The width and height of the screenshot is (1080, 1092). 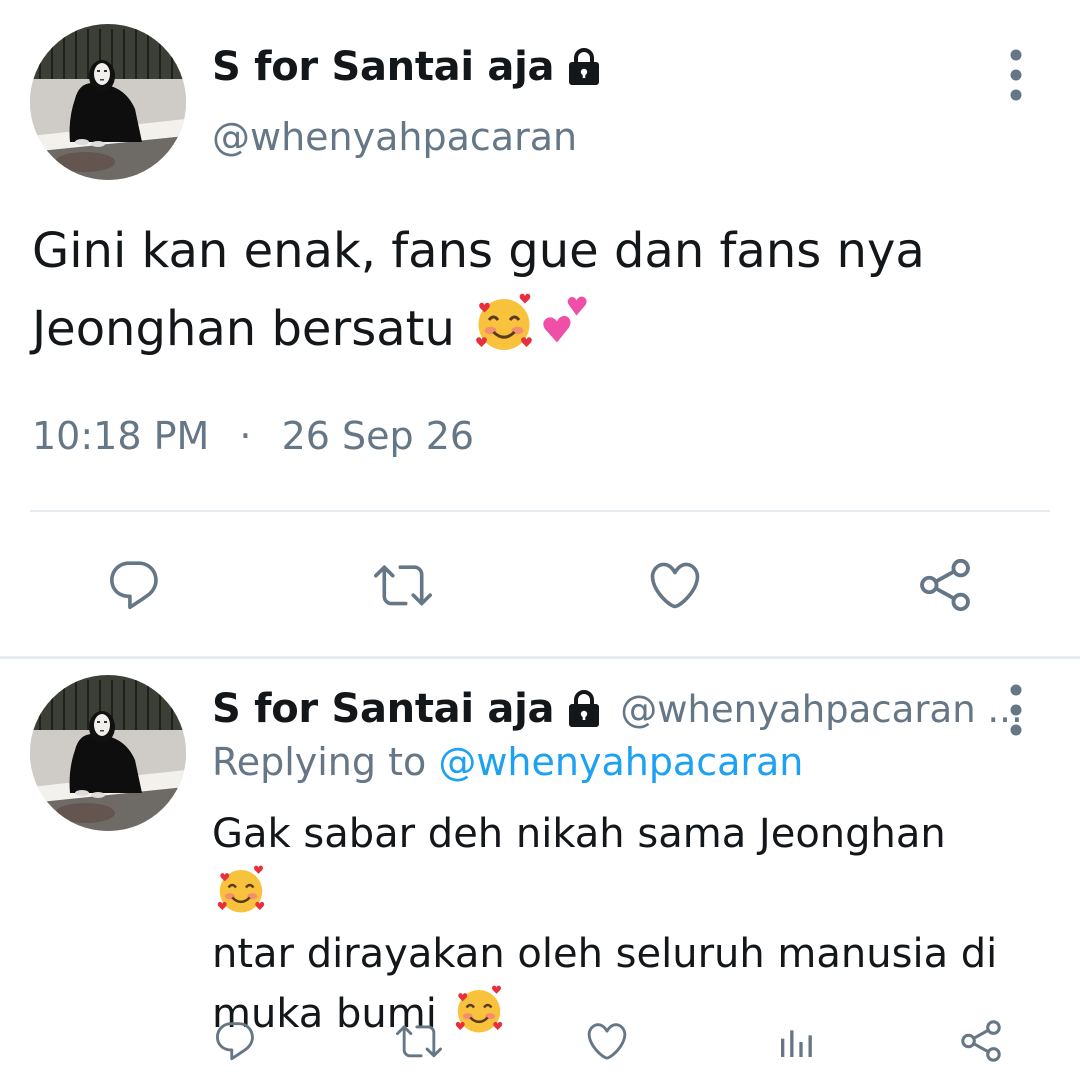 I want to click on reply-avatar, so click(x=108, y=753).